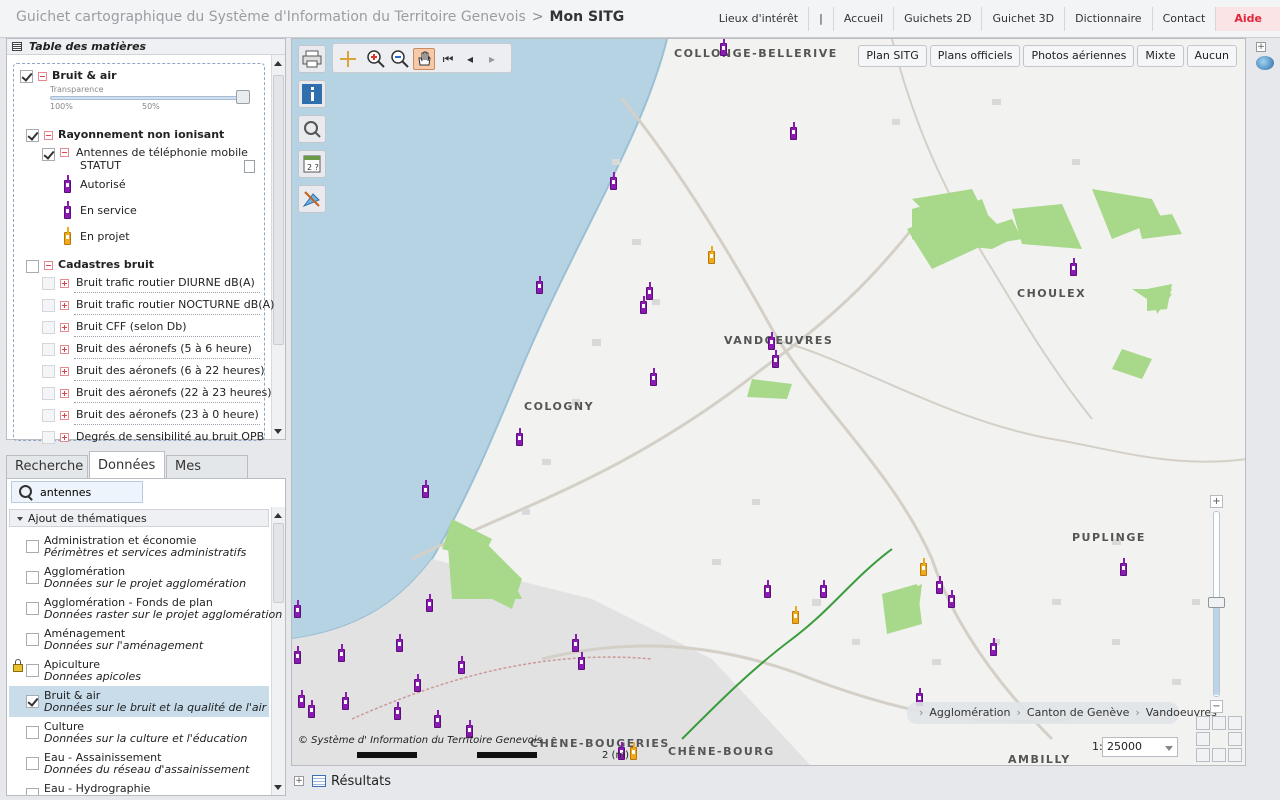  I want to click on pan-southeast-icon, so click(1235, 755).